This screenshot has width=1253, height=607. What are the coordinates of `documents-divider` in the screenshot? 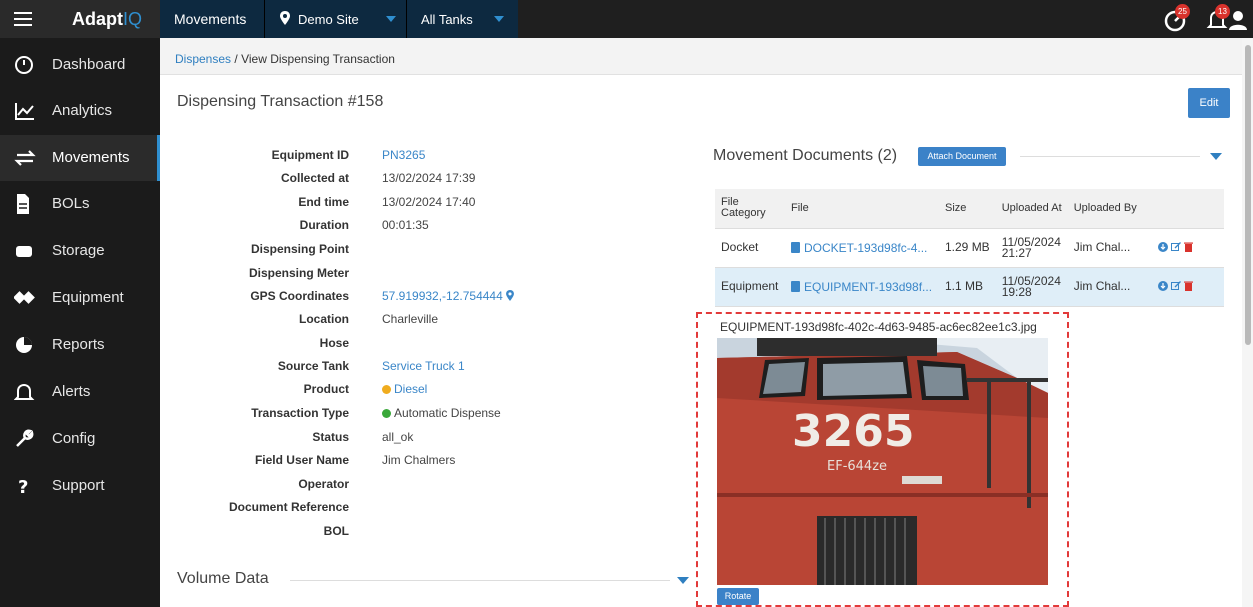 It's located at (1110, 156).